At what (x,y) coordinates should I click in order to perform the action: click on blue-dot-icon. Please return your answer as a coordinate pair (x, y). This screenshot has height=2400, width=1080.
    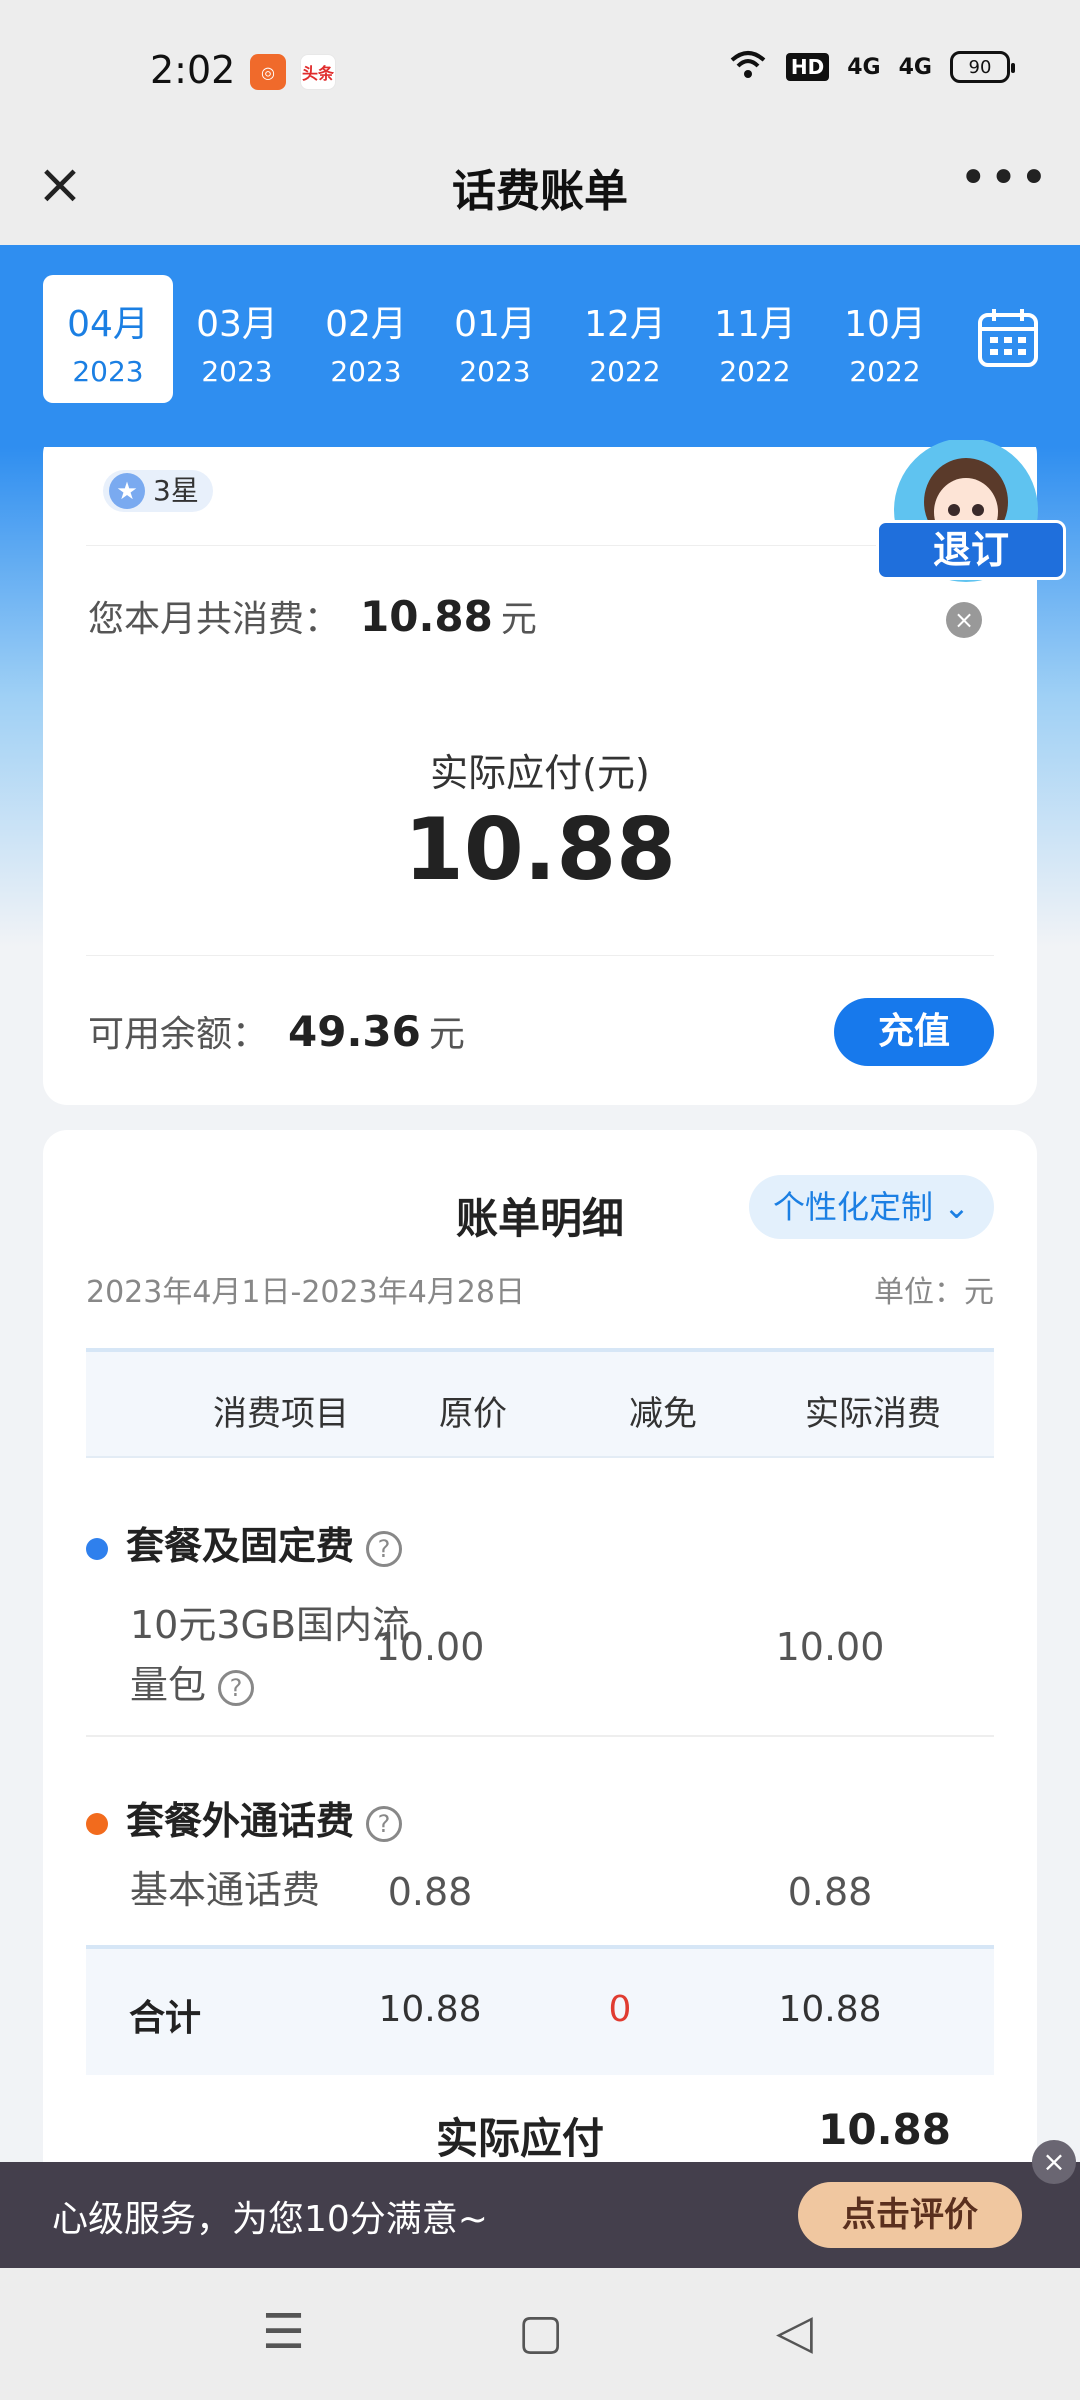
    Looking at the image, I should click on (97, 1548).